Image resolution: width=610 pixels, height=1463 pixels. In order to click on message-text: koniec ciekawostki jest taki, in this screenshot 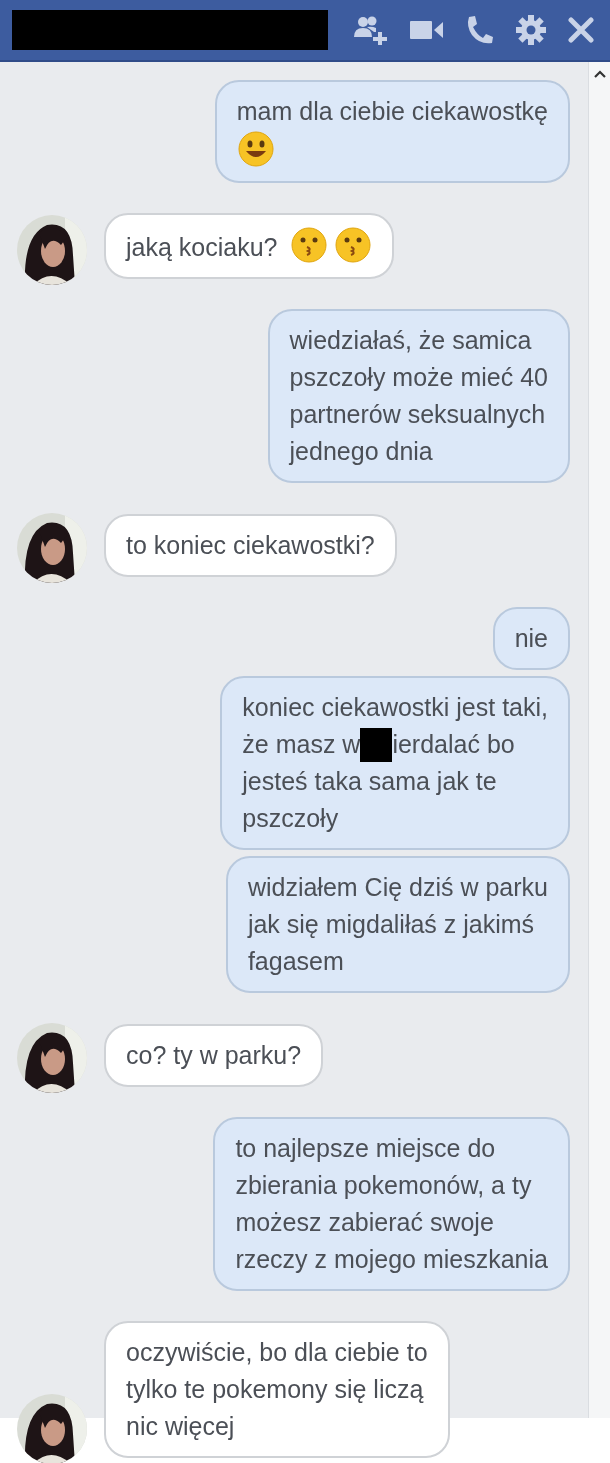, I will do `click(395, 707)`.